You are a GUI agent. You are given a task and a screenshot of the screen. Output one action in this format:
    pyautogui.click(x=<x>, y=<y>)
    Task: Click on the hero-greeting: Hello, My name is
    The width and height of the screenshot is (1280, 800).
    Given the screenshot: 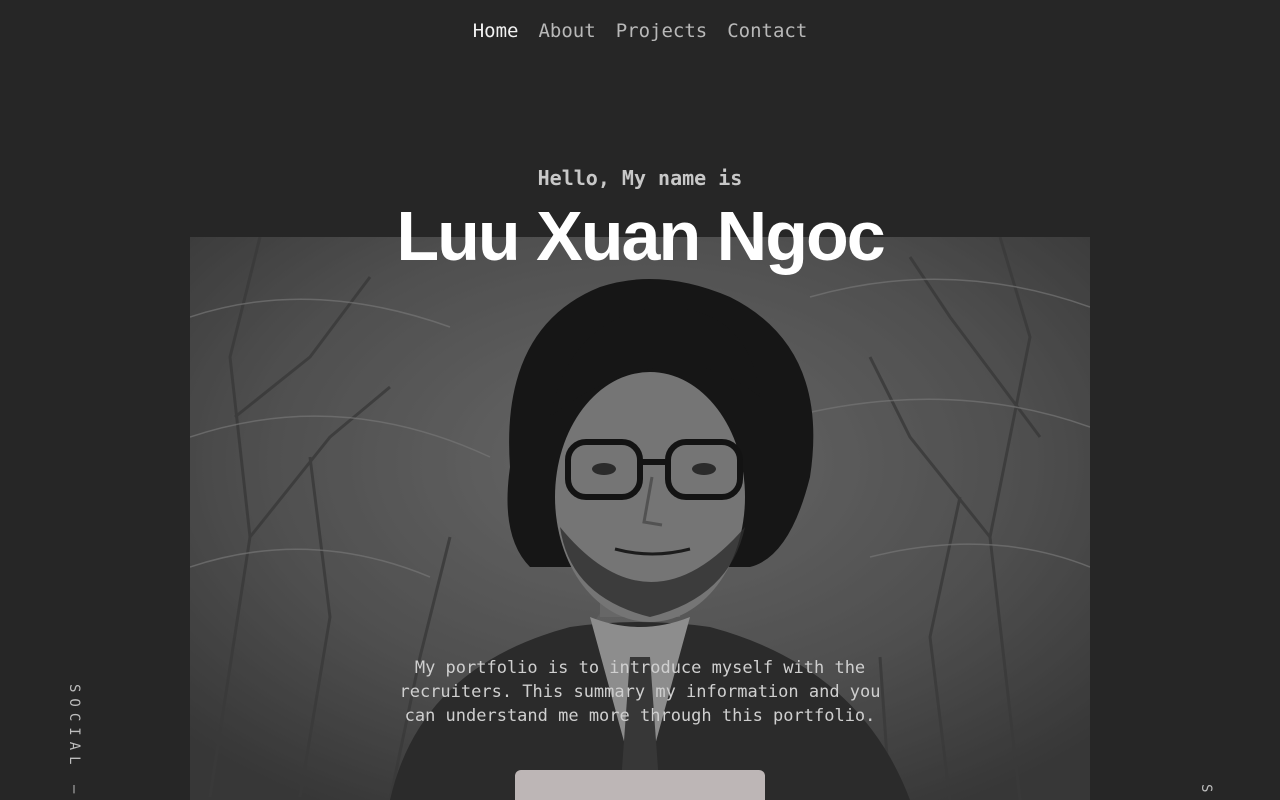 What is the action you would take?
    pyautogui.click(x=640, y=178)
    